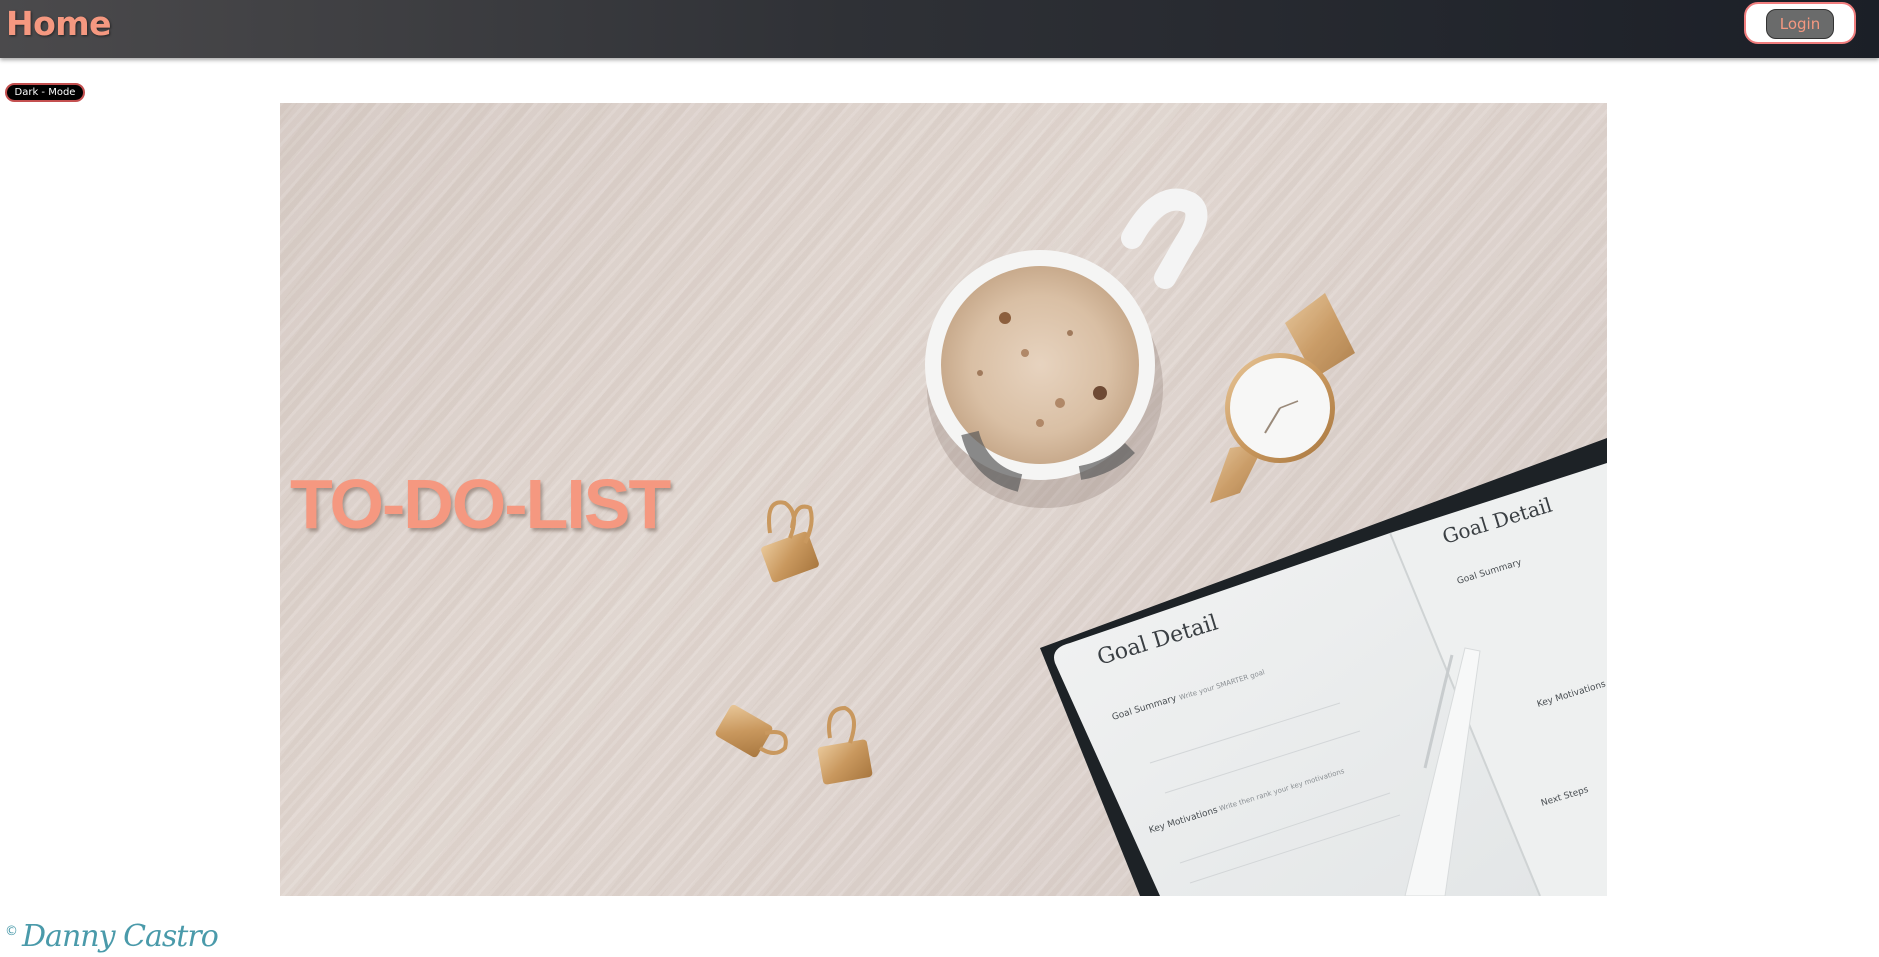 The image size is (1879, 957). What do you see at coordinates (45, 92) in the screenshot?
I see `dark-mode-toggle: Dark - Mode` at bounding box center [45, 92].